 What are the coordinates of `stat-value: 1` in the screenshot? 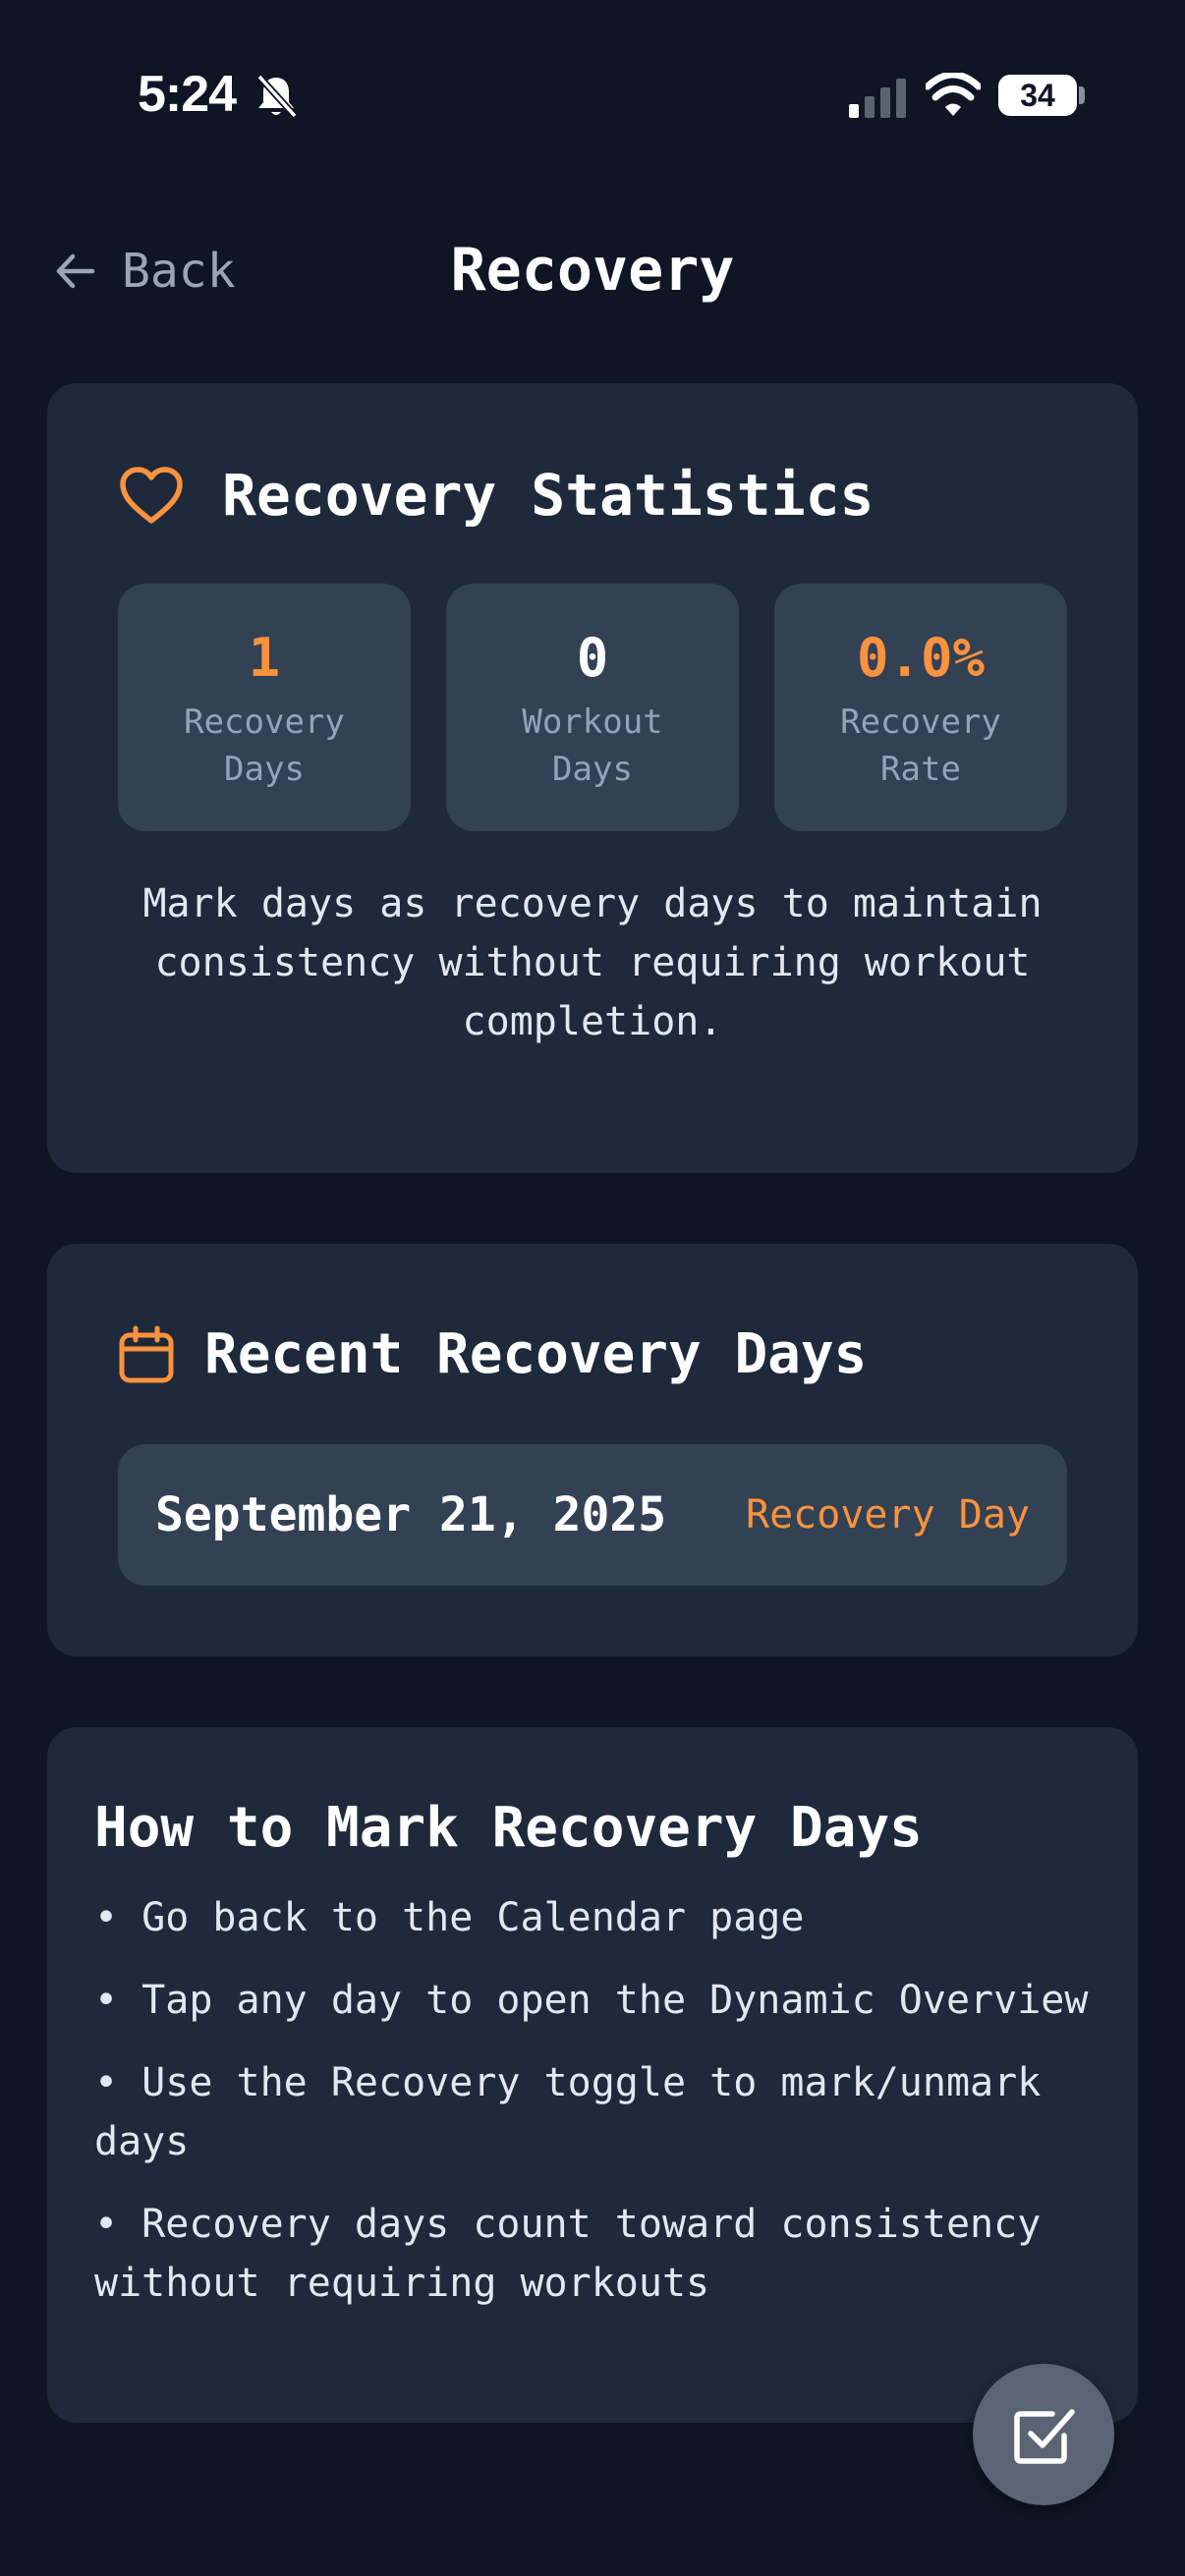 It's located at (264, 658).